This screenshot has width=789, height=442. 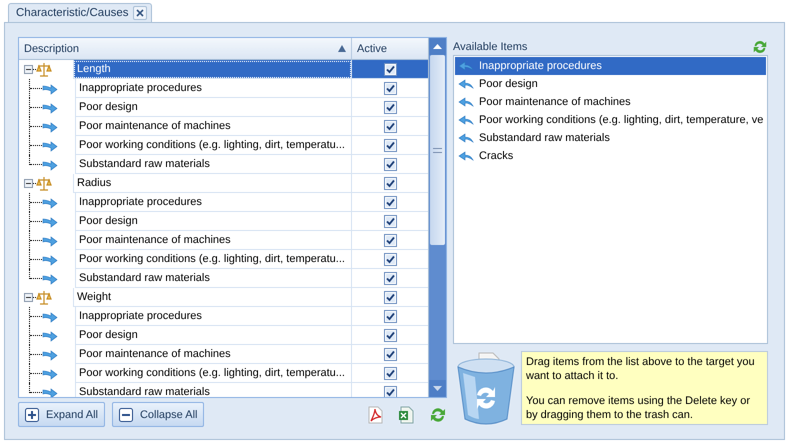 What do you see at coordinates (375, 415) in the screenshot?
I see `pdf-icon` at bounding box center [375, 415].